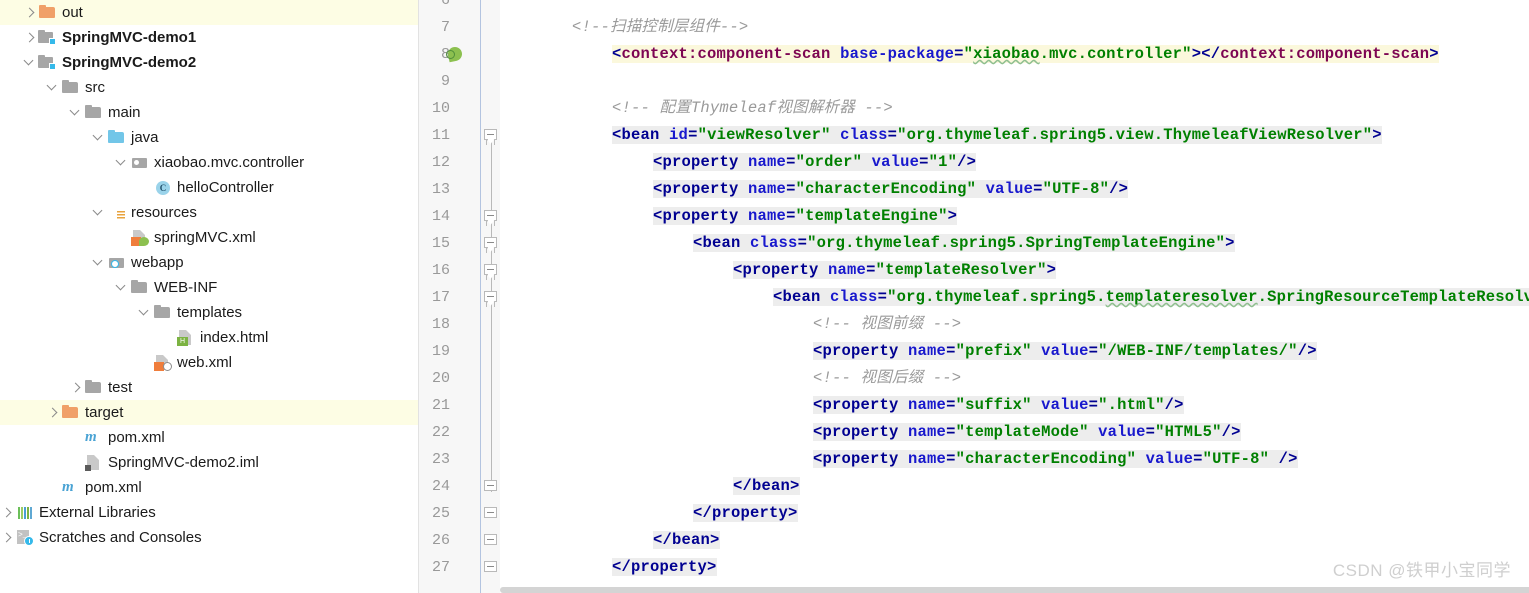 The width and height of the screenshot is (1529, 593). What do you see at coordinates (209, 187) in the screenshot?
I see `tree-node-hellocontroller: ChelloController` at bounding box center [209, 187].